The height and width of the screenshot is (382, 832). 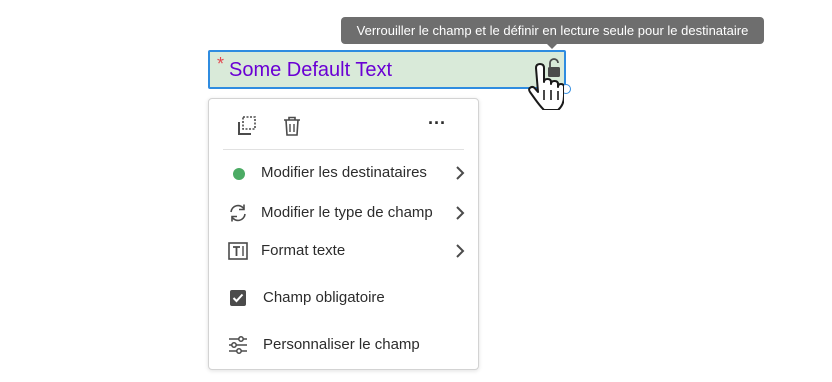 I want to click on trash-icon, so click(x=292, y=126).